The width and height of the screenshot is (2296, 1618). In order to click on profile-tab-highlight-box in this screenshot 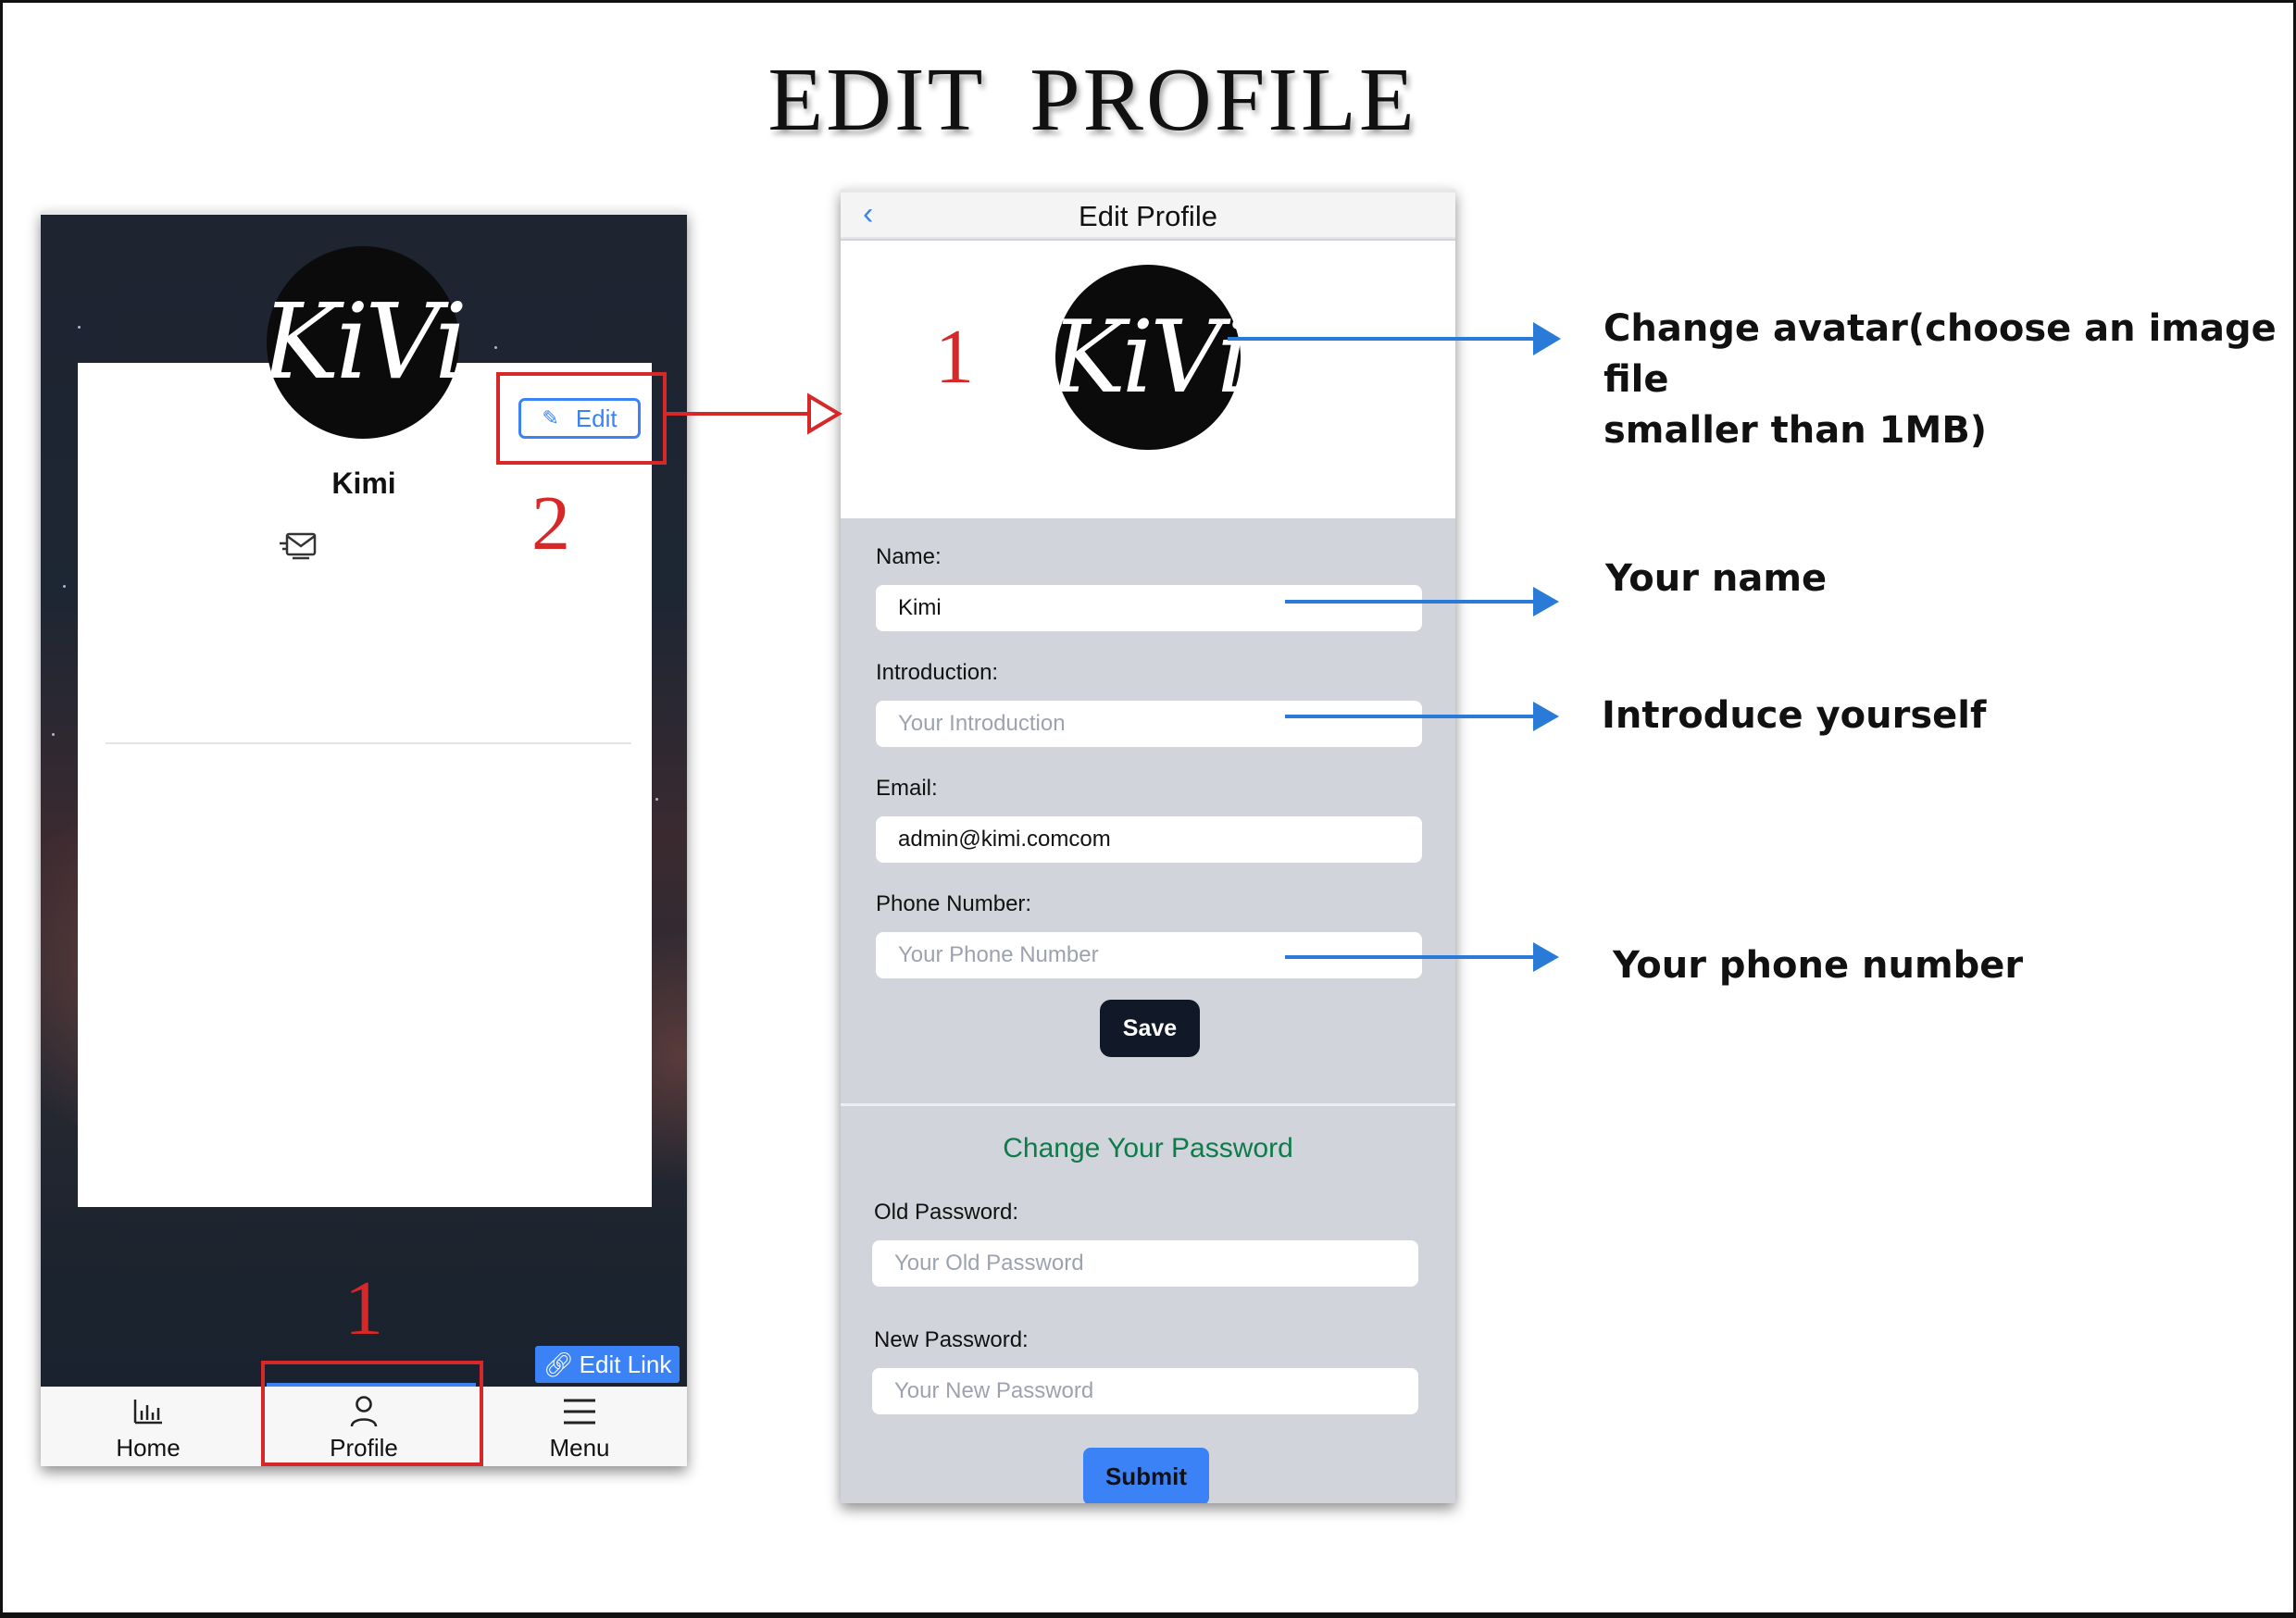, I will do `click(372, 1413)`.